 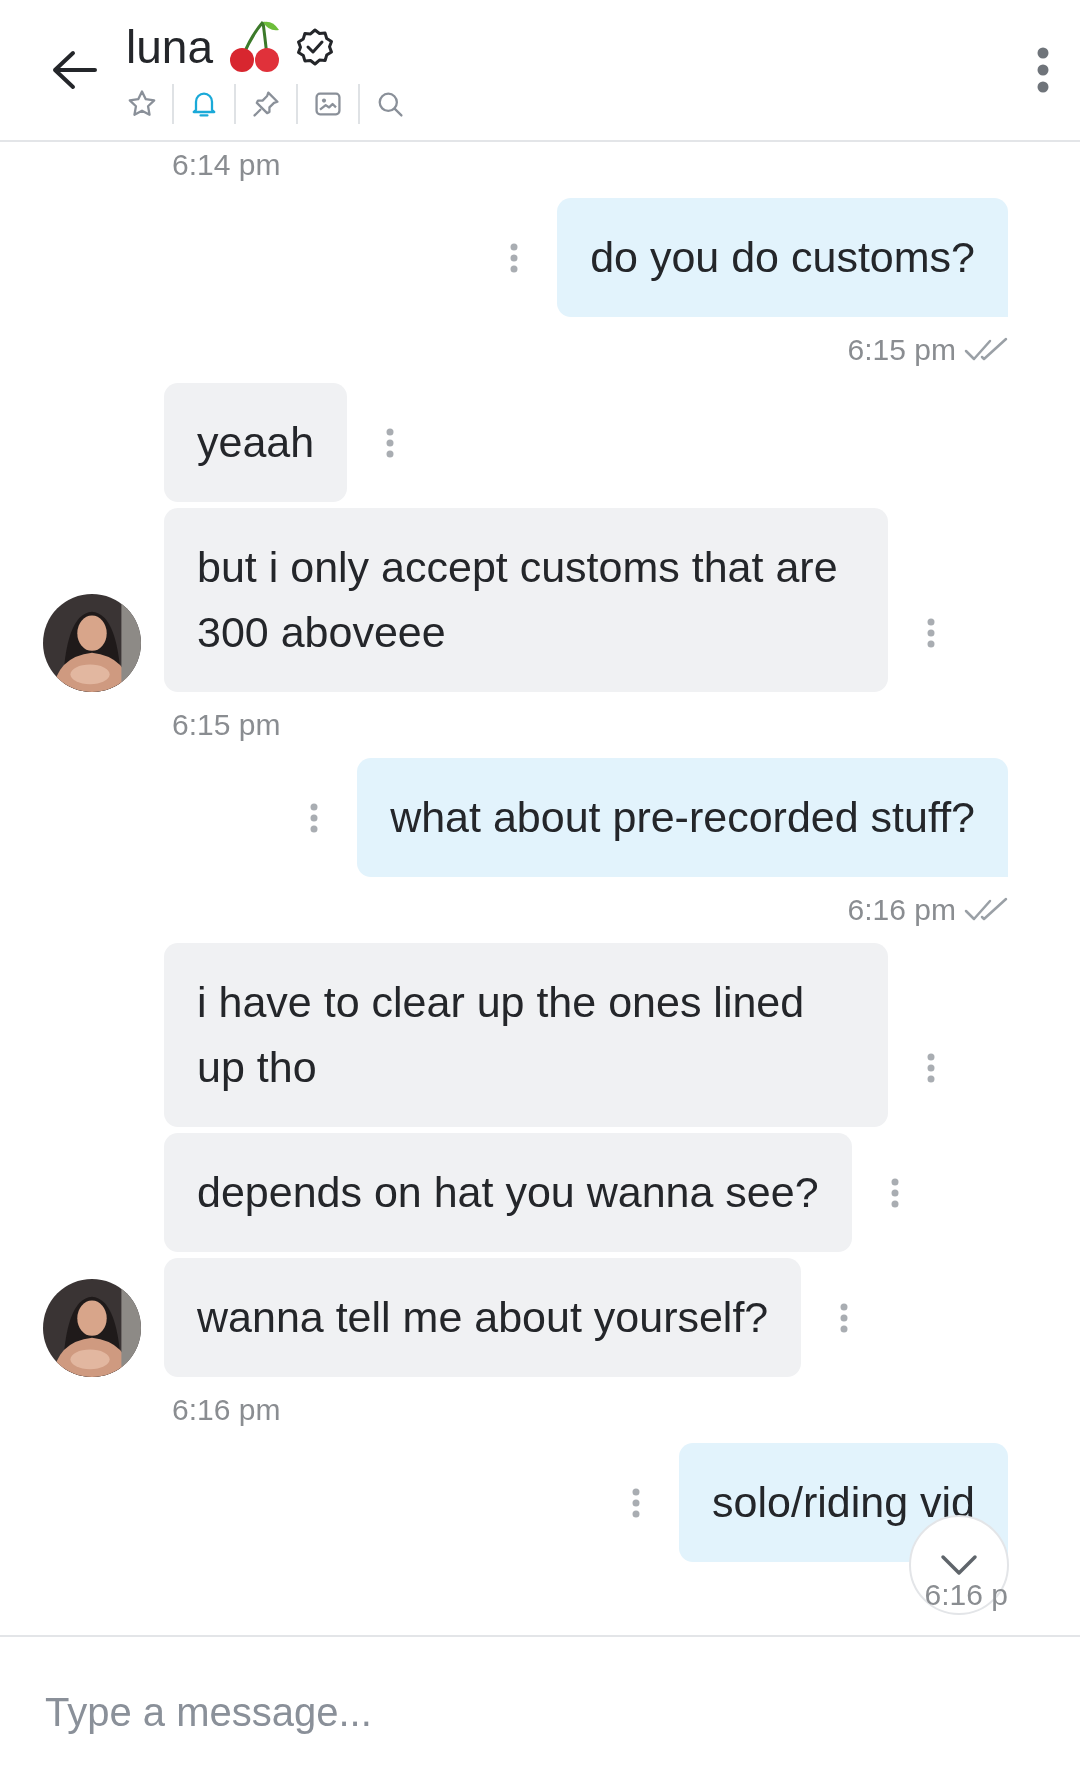 What do you see at coordinates (526, 600) in the screenshot?
I see `received-message: but i only accept customs that are 300 aboveee` at bounding box center [526, 600].